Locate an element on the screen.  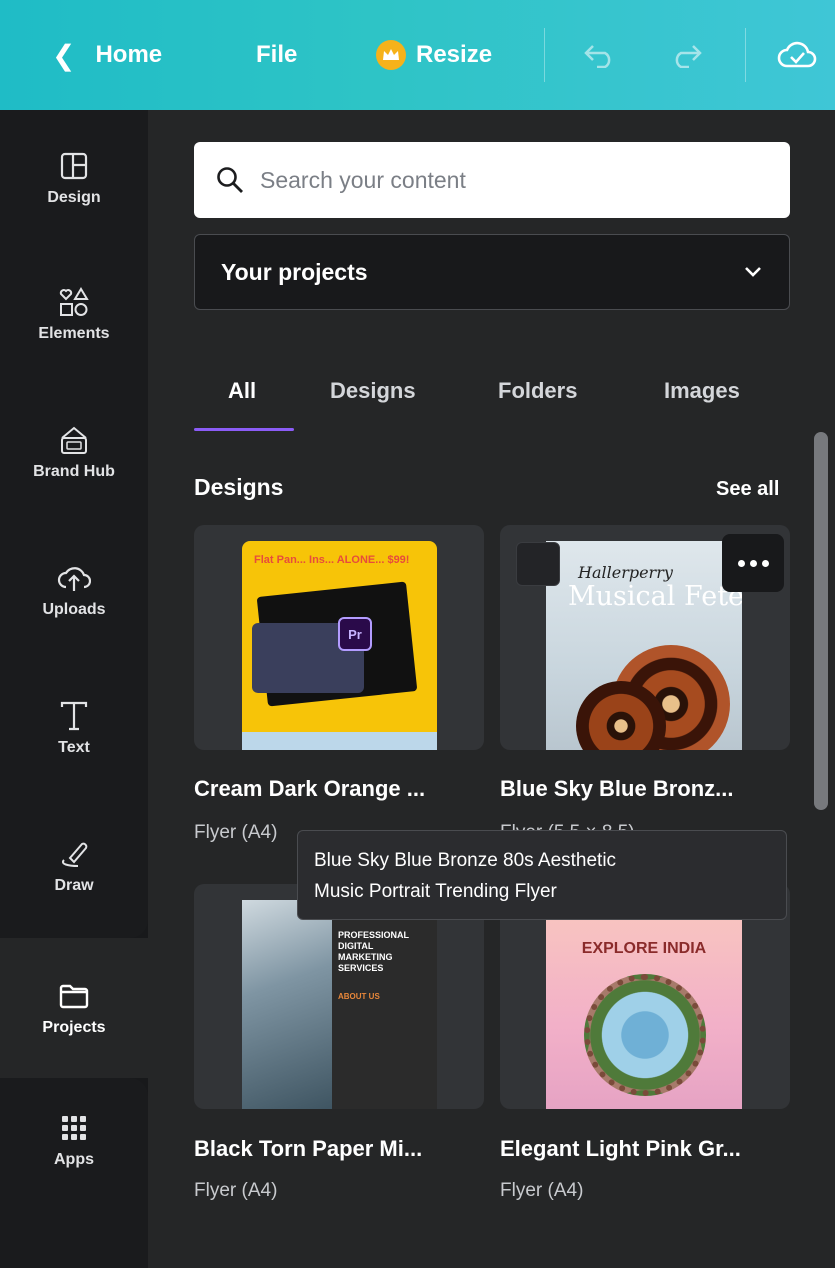
resize-label: Resize is located at coordinates (454, 54).